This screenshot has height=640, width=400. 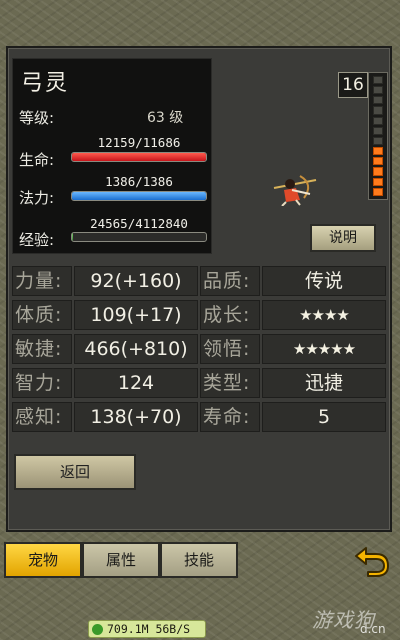 I want to click on watermark-domain: d.cn, so click(x=373, y=629).